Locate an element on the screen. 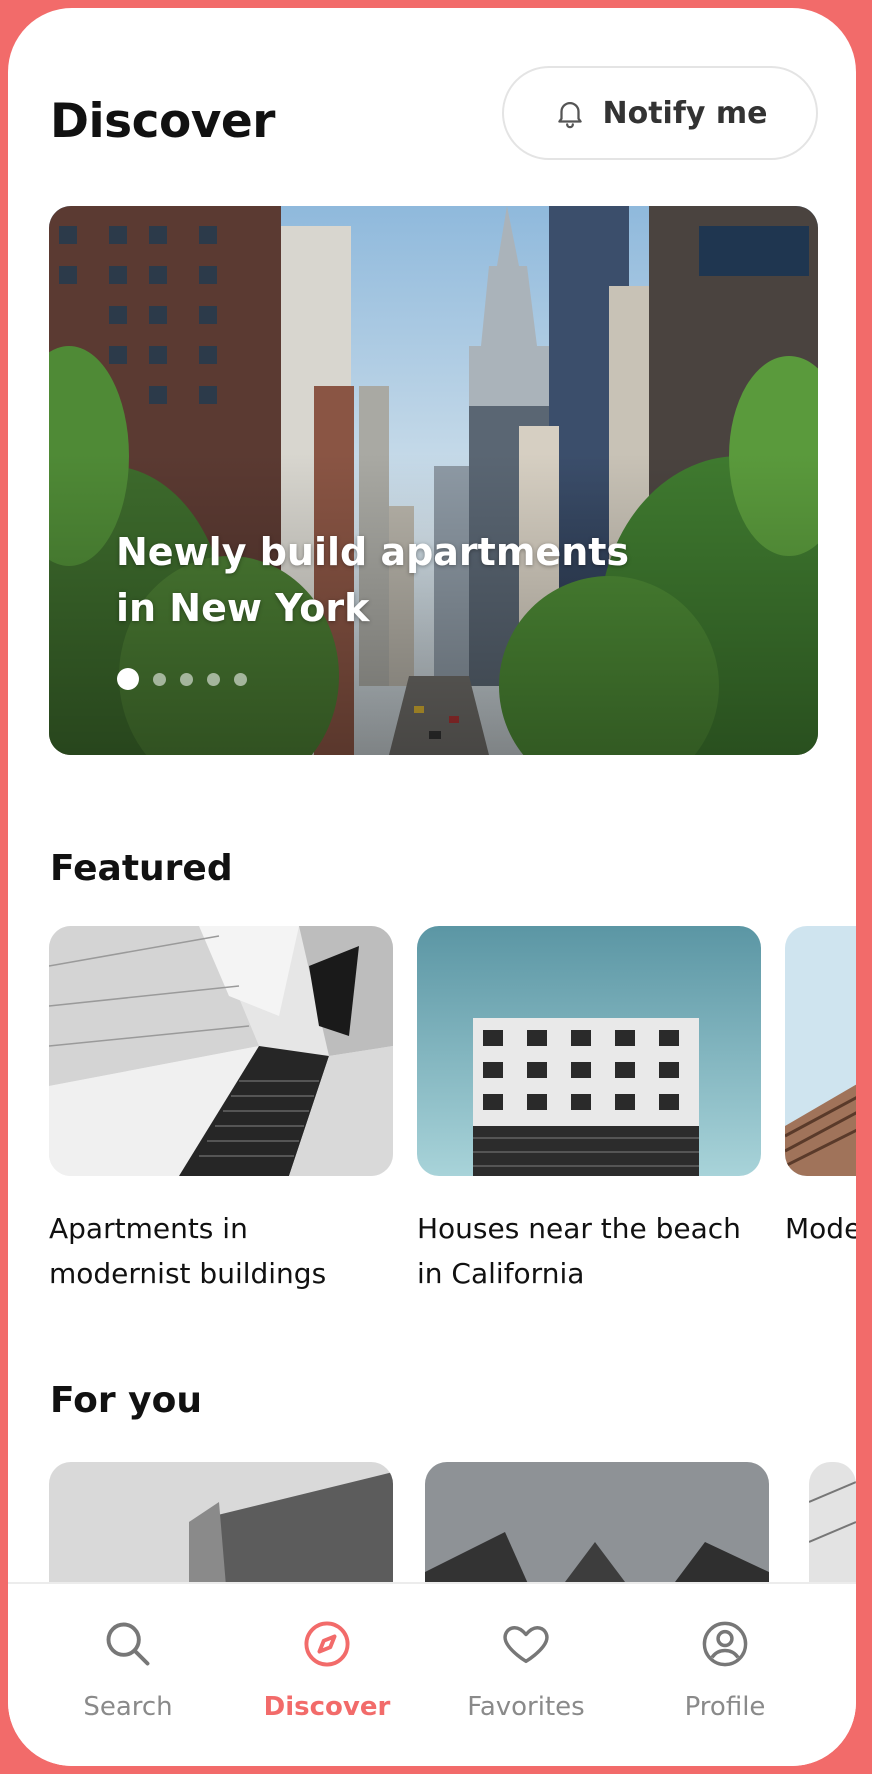  featured-card-modernist: Apartments in modernist buildings is located at coordinates (221, 1111).